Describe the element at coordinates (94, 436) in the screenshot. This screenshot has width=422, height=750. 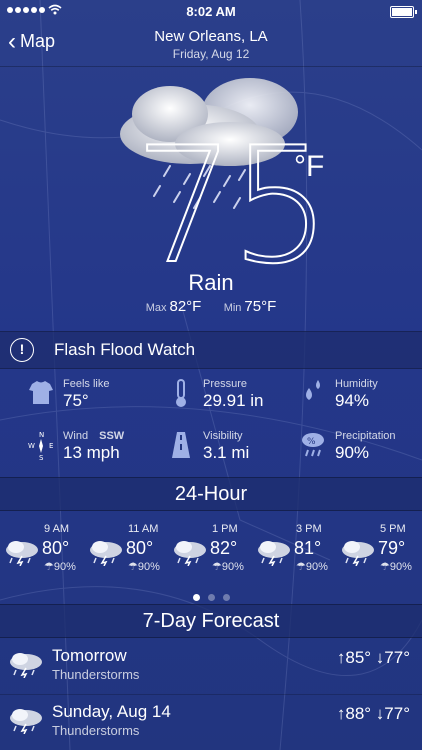
I see `detail-label: Wind SSW` at that location.